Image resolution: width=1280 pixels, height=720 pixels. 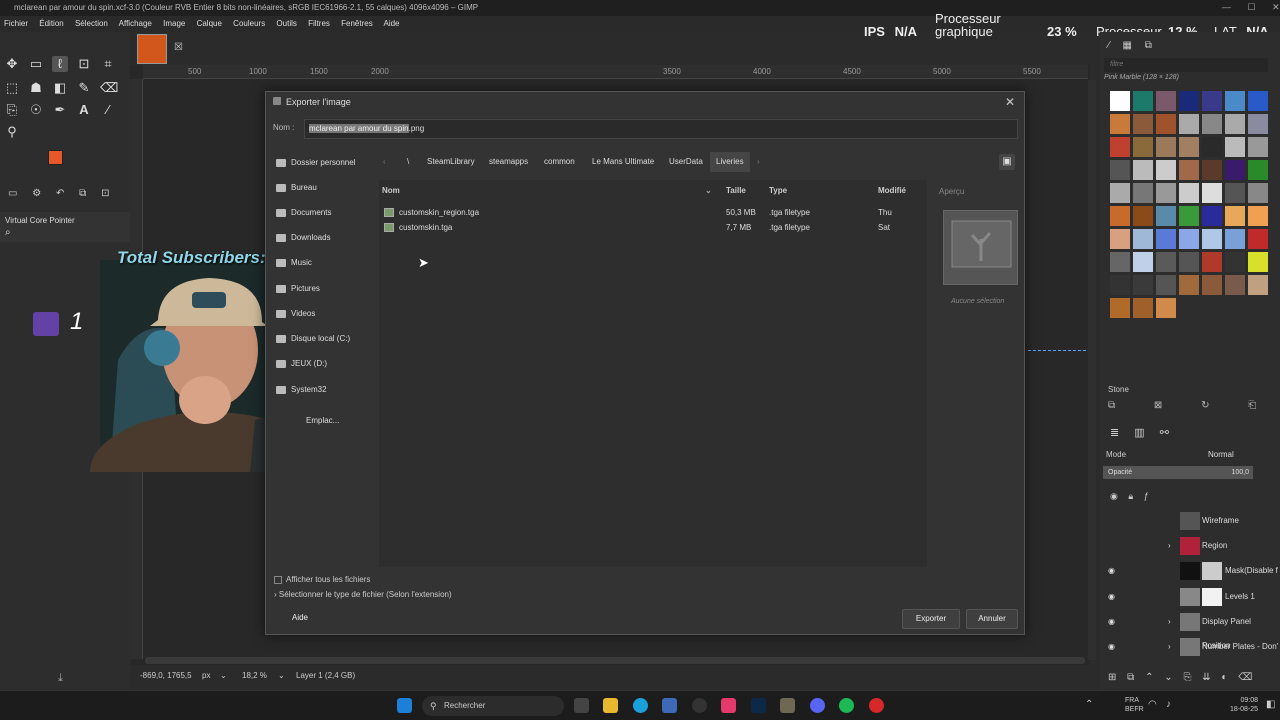 What do you see at coordinates (60, 193) in the screenshot?
I see `undo-history-tab-icon: ↶` at bounding box center [60, 193].